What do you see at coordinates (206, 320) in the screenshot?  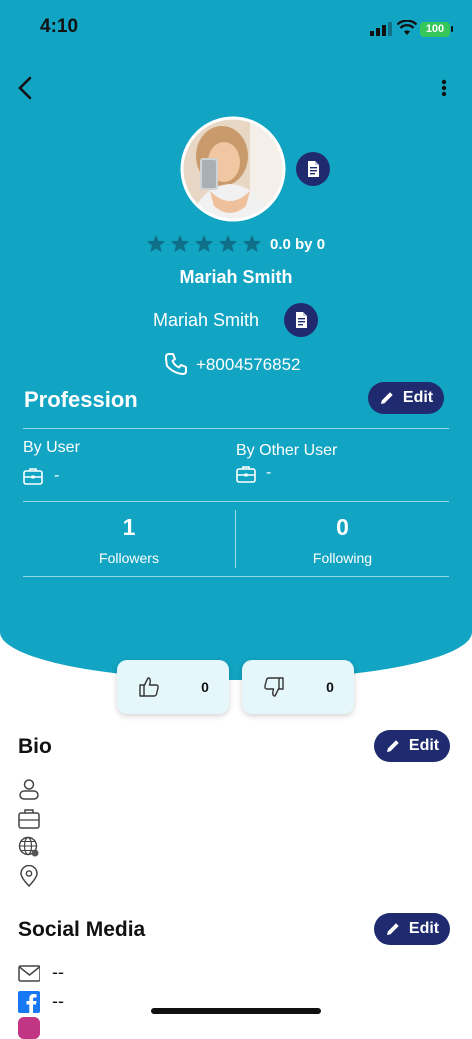 I see `profile-name: Mariah Smith` at bounding box center [206, 320].